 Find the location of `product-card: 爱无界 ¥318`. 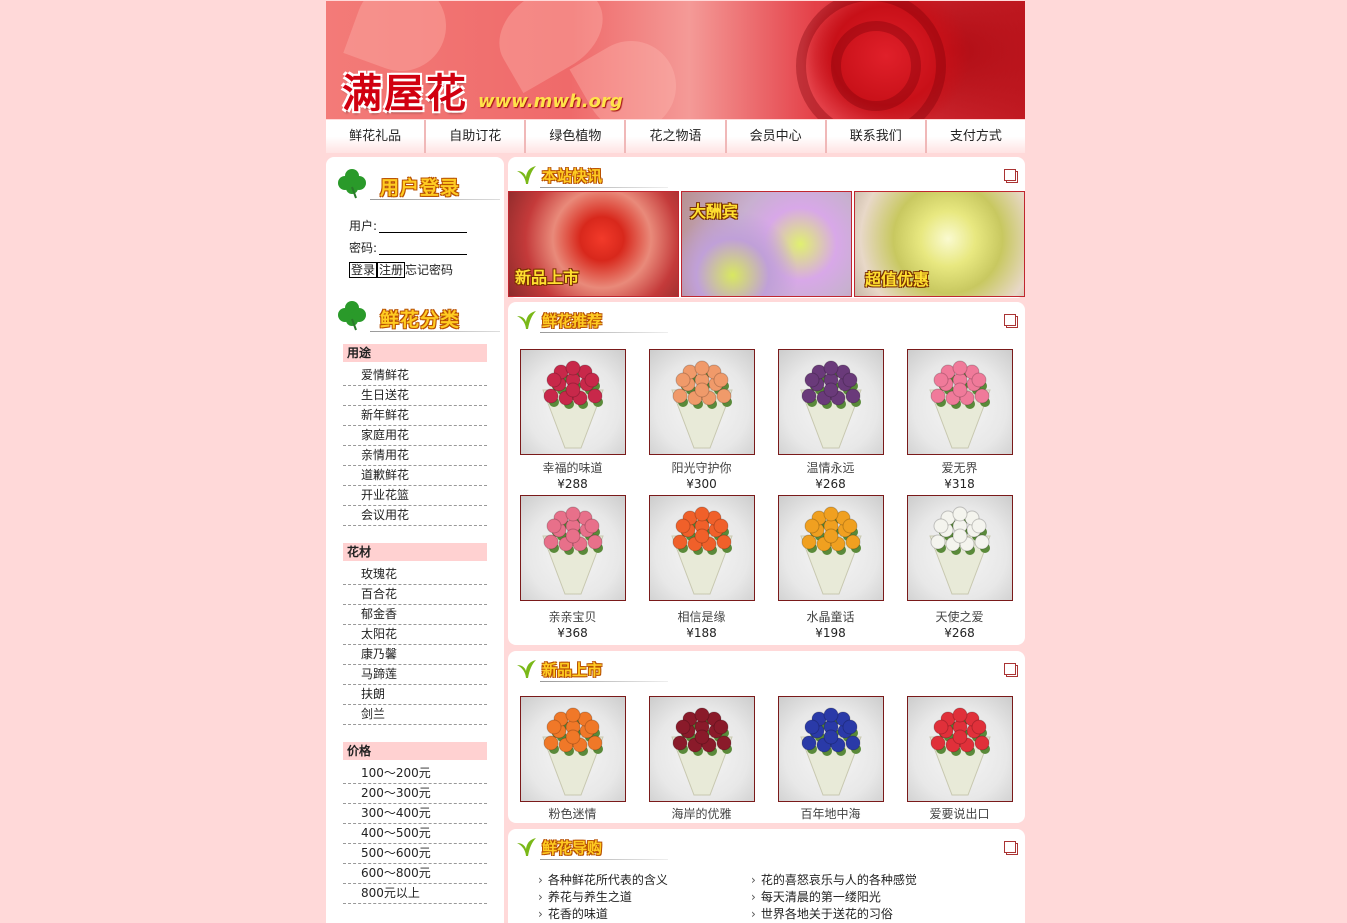

product-card: 爱无界 ¥318 is located at coordinates (959, 420).